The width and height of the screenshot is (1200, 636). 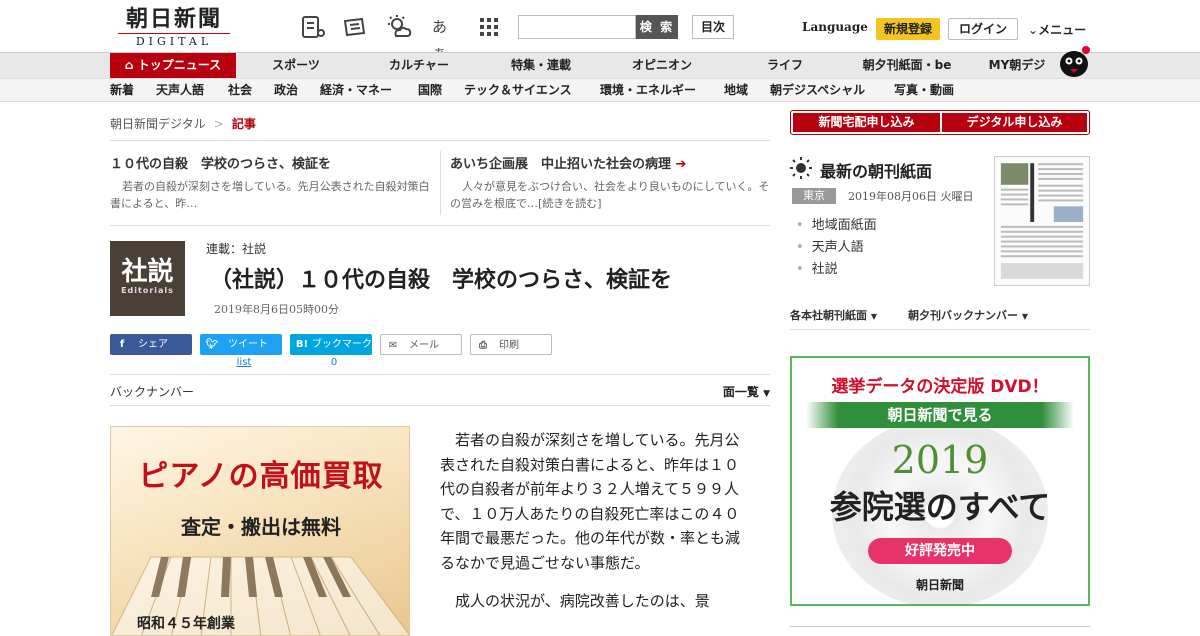 I want to click on language-link: Language, so click(x=835, y=27).